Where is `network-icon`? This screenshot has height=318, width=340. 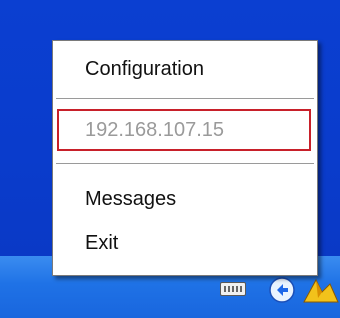
network-icon is located at coordinates (282, 290).